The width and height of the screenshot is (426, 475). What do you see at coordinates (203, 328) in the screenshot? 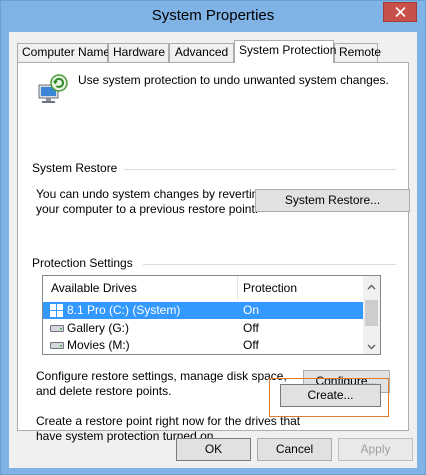
I see `list-item: Gallery (G:) Off` at bounding box center [203, 328].